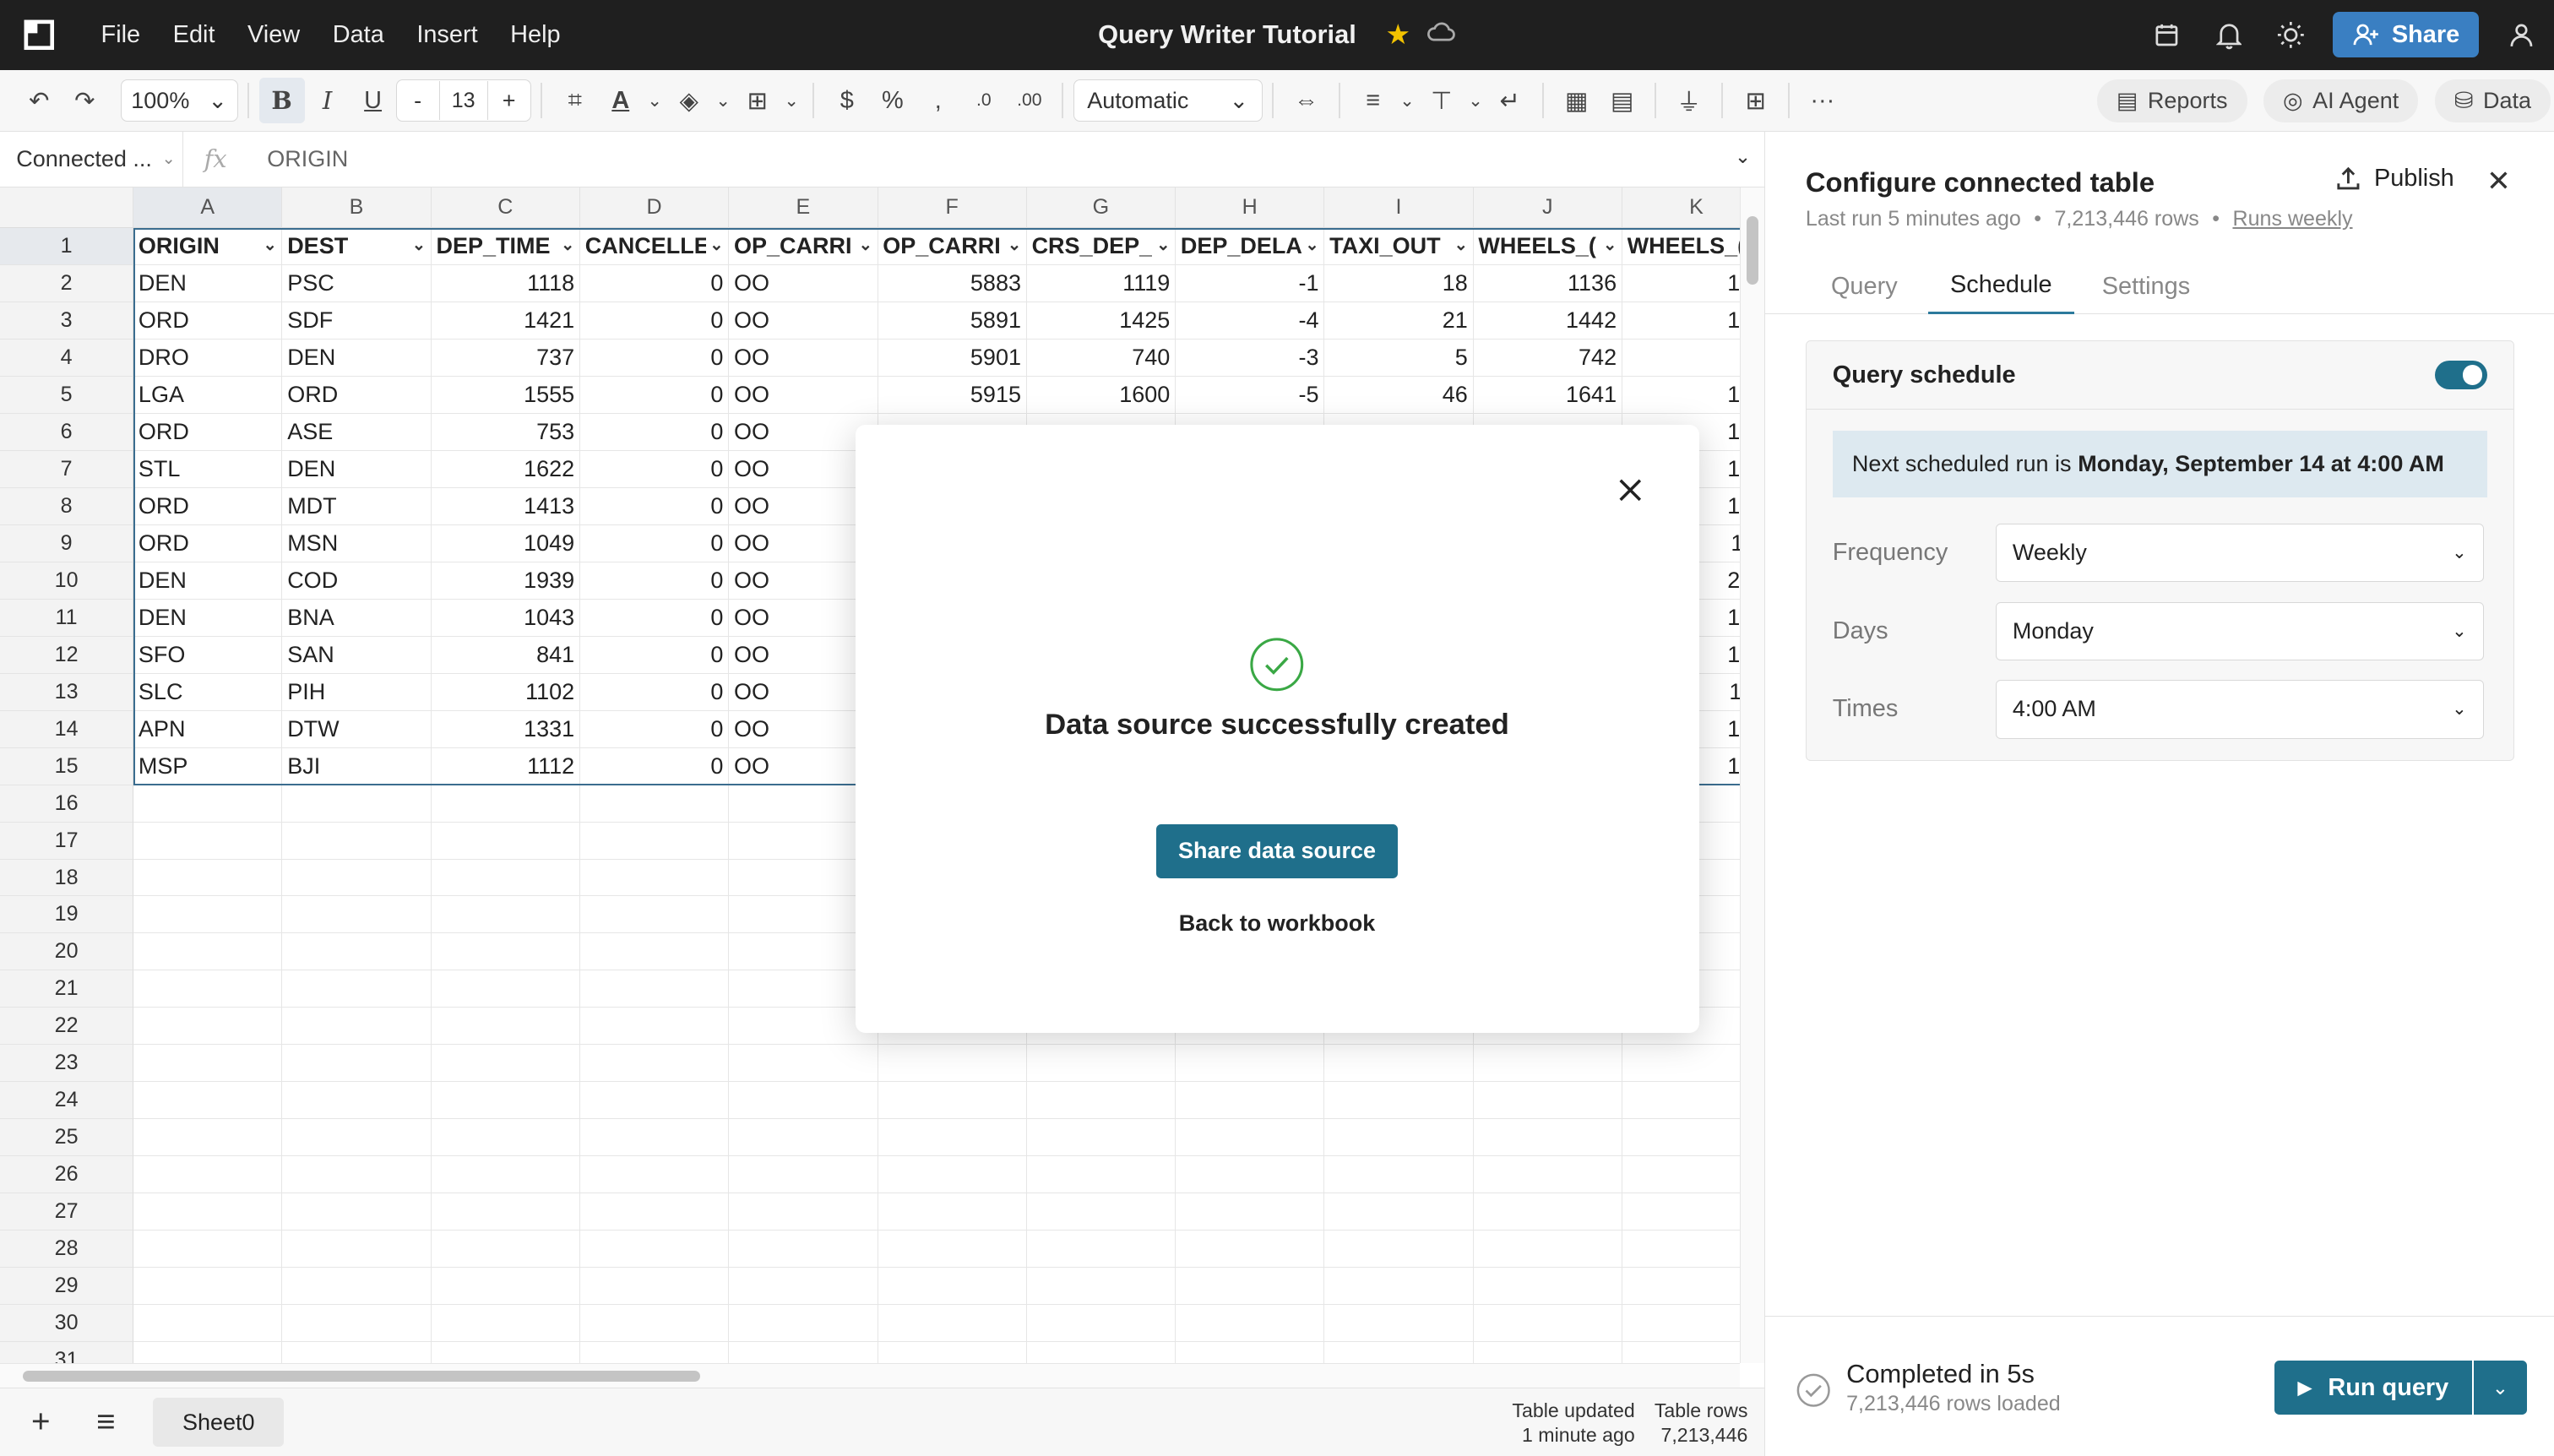 This screenshot has width=2554, height=1456. I want to click on tab-query: Query, so click(1864, 287).